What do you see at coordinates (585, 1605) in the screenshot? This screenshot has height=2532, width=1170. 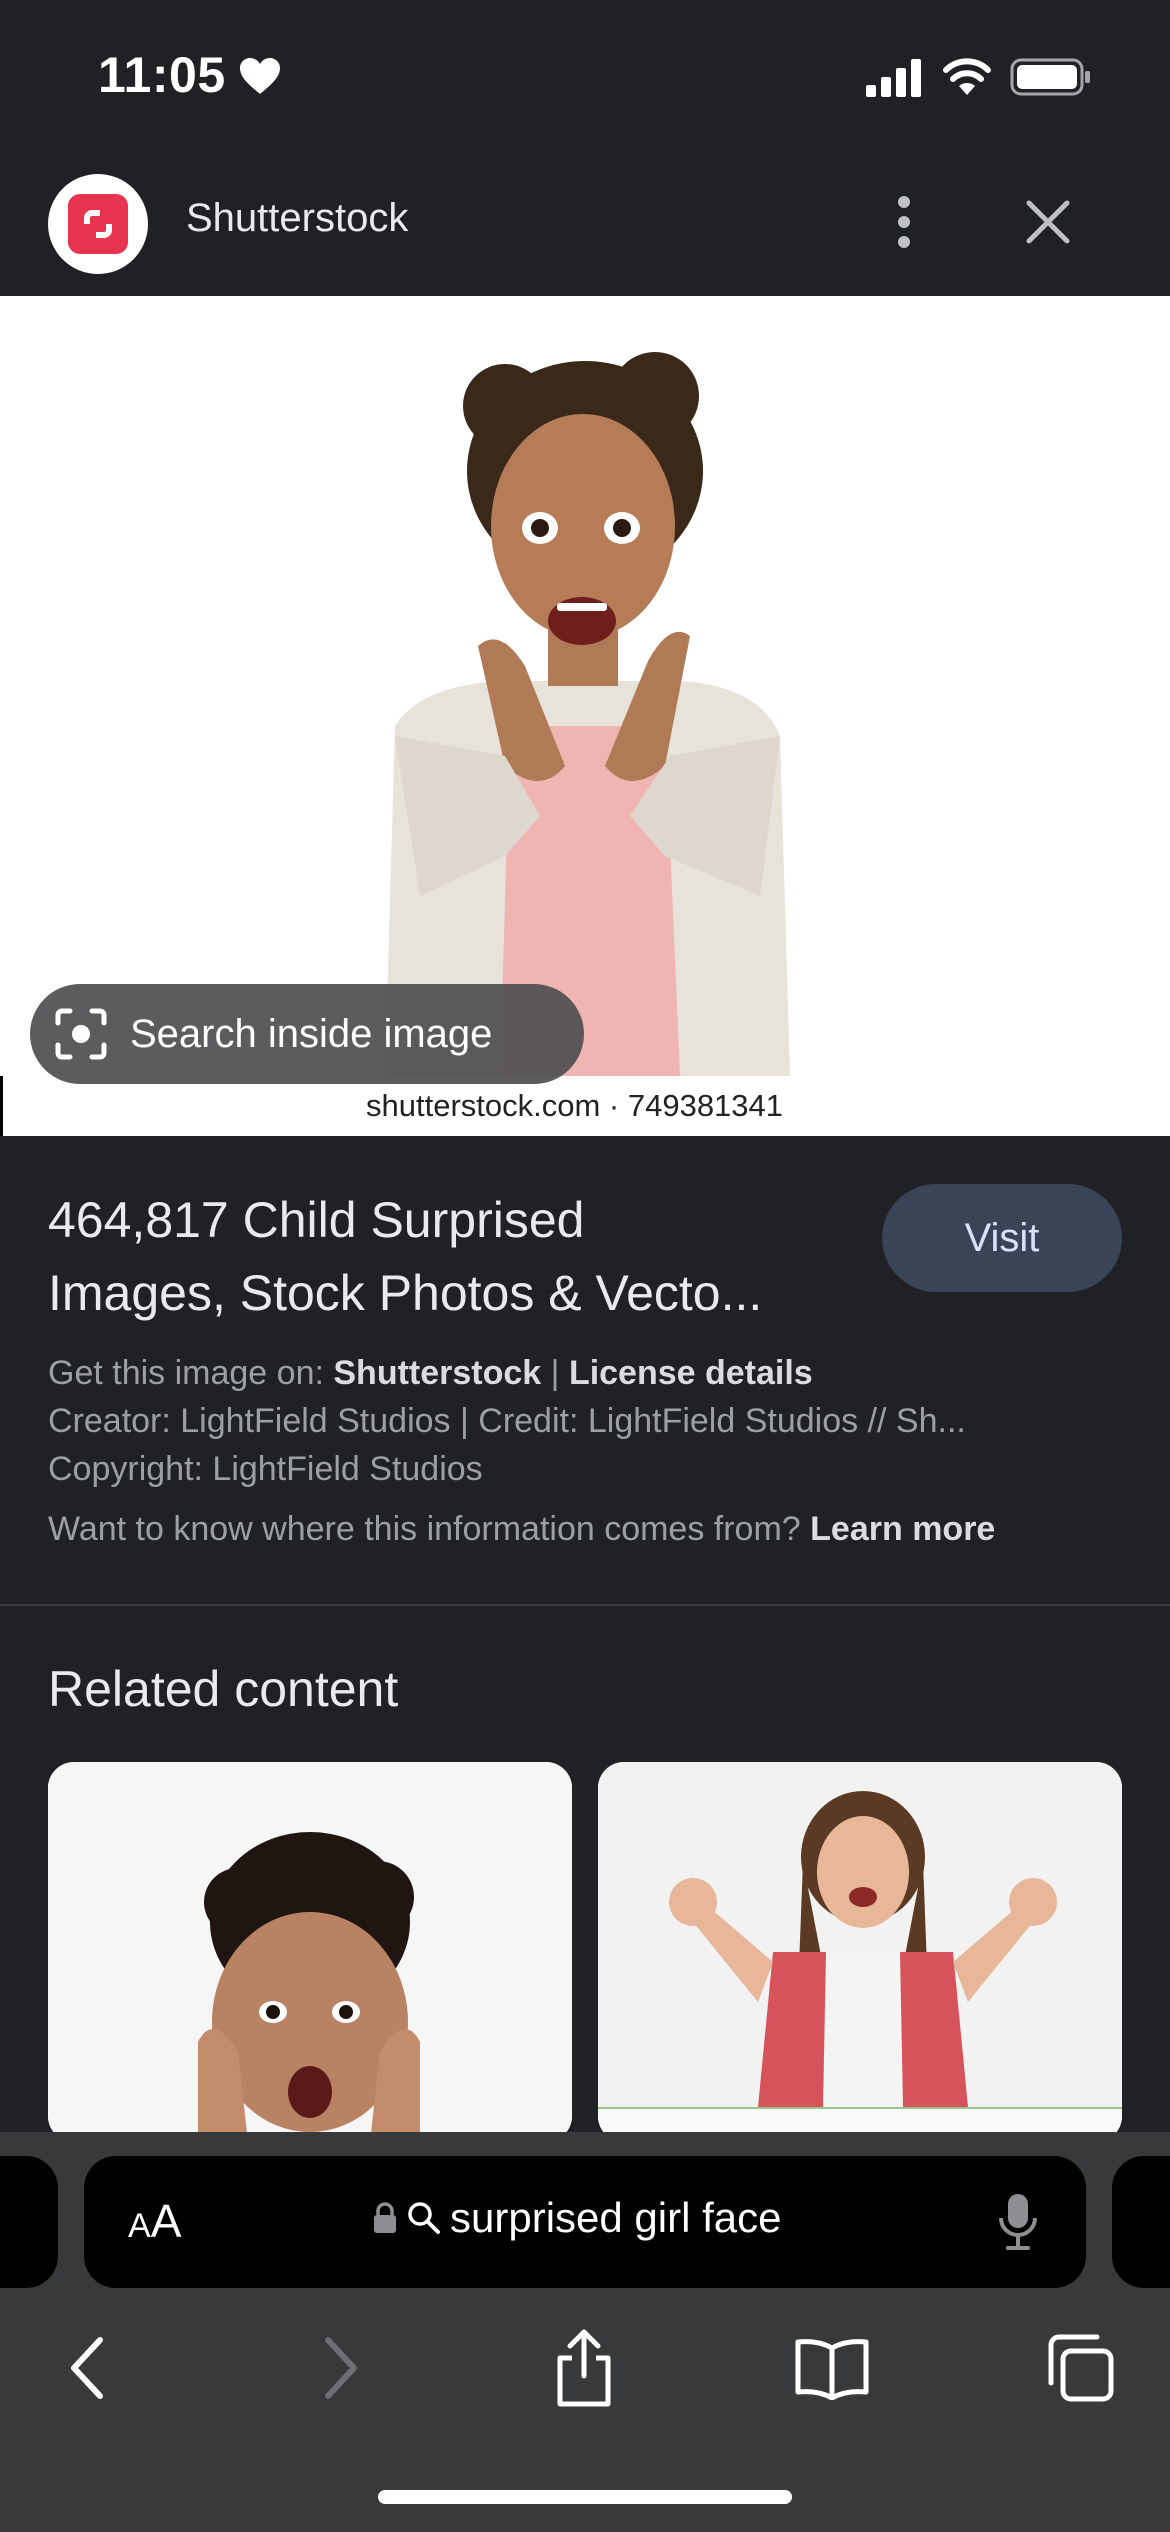 I see `section-divider` at bounding box center [585, 1605].